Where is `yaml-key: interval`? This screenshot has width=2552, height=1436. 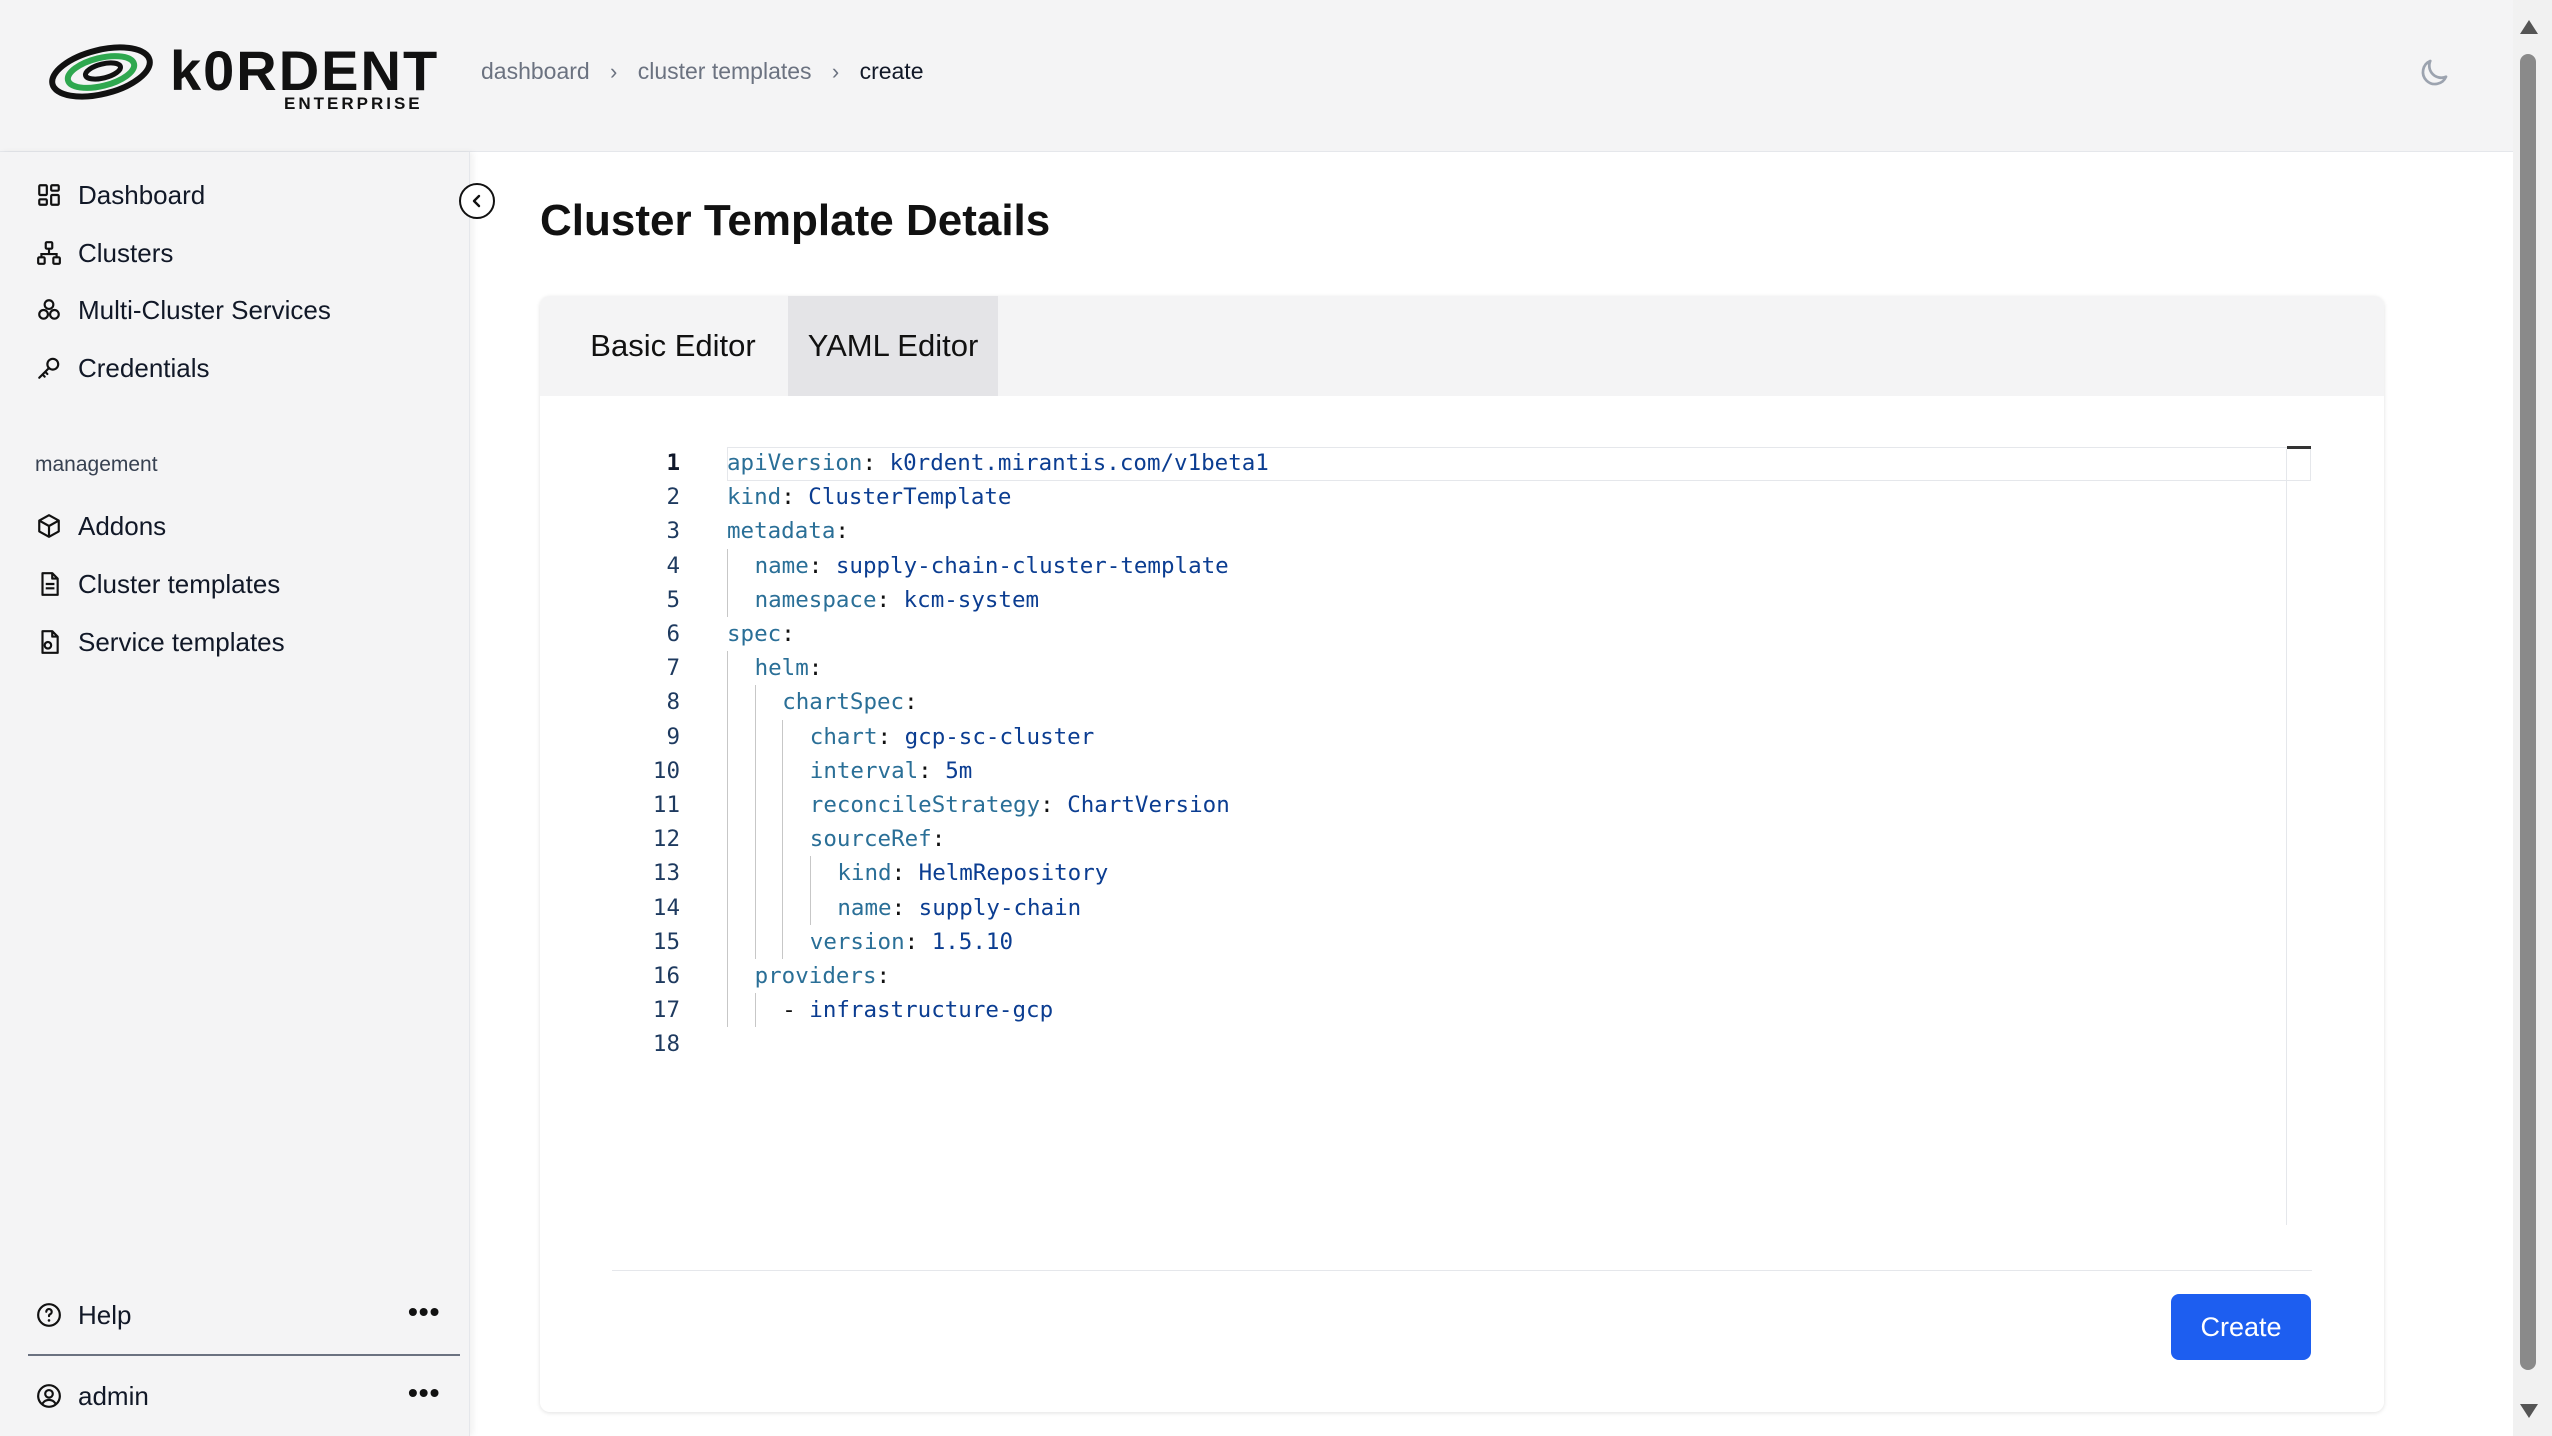 yaml-key: interval is located at coordinates (864, 770).